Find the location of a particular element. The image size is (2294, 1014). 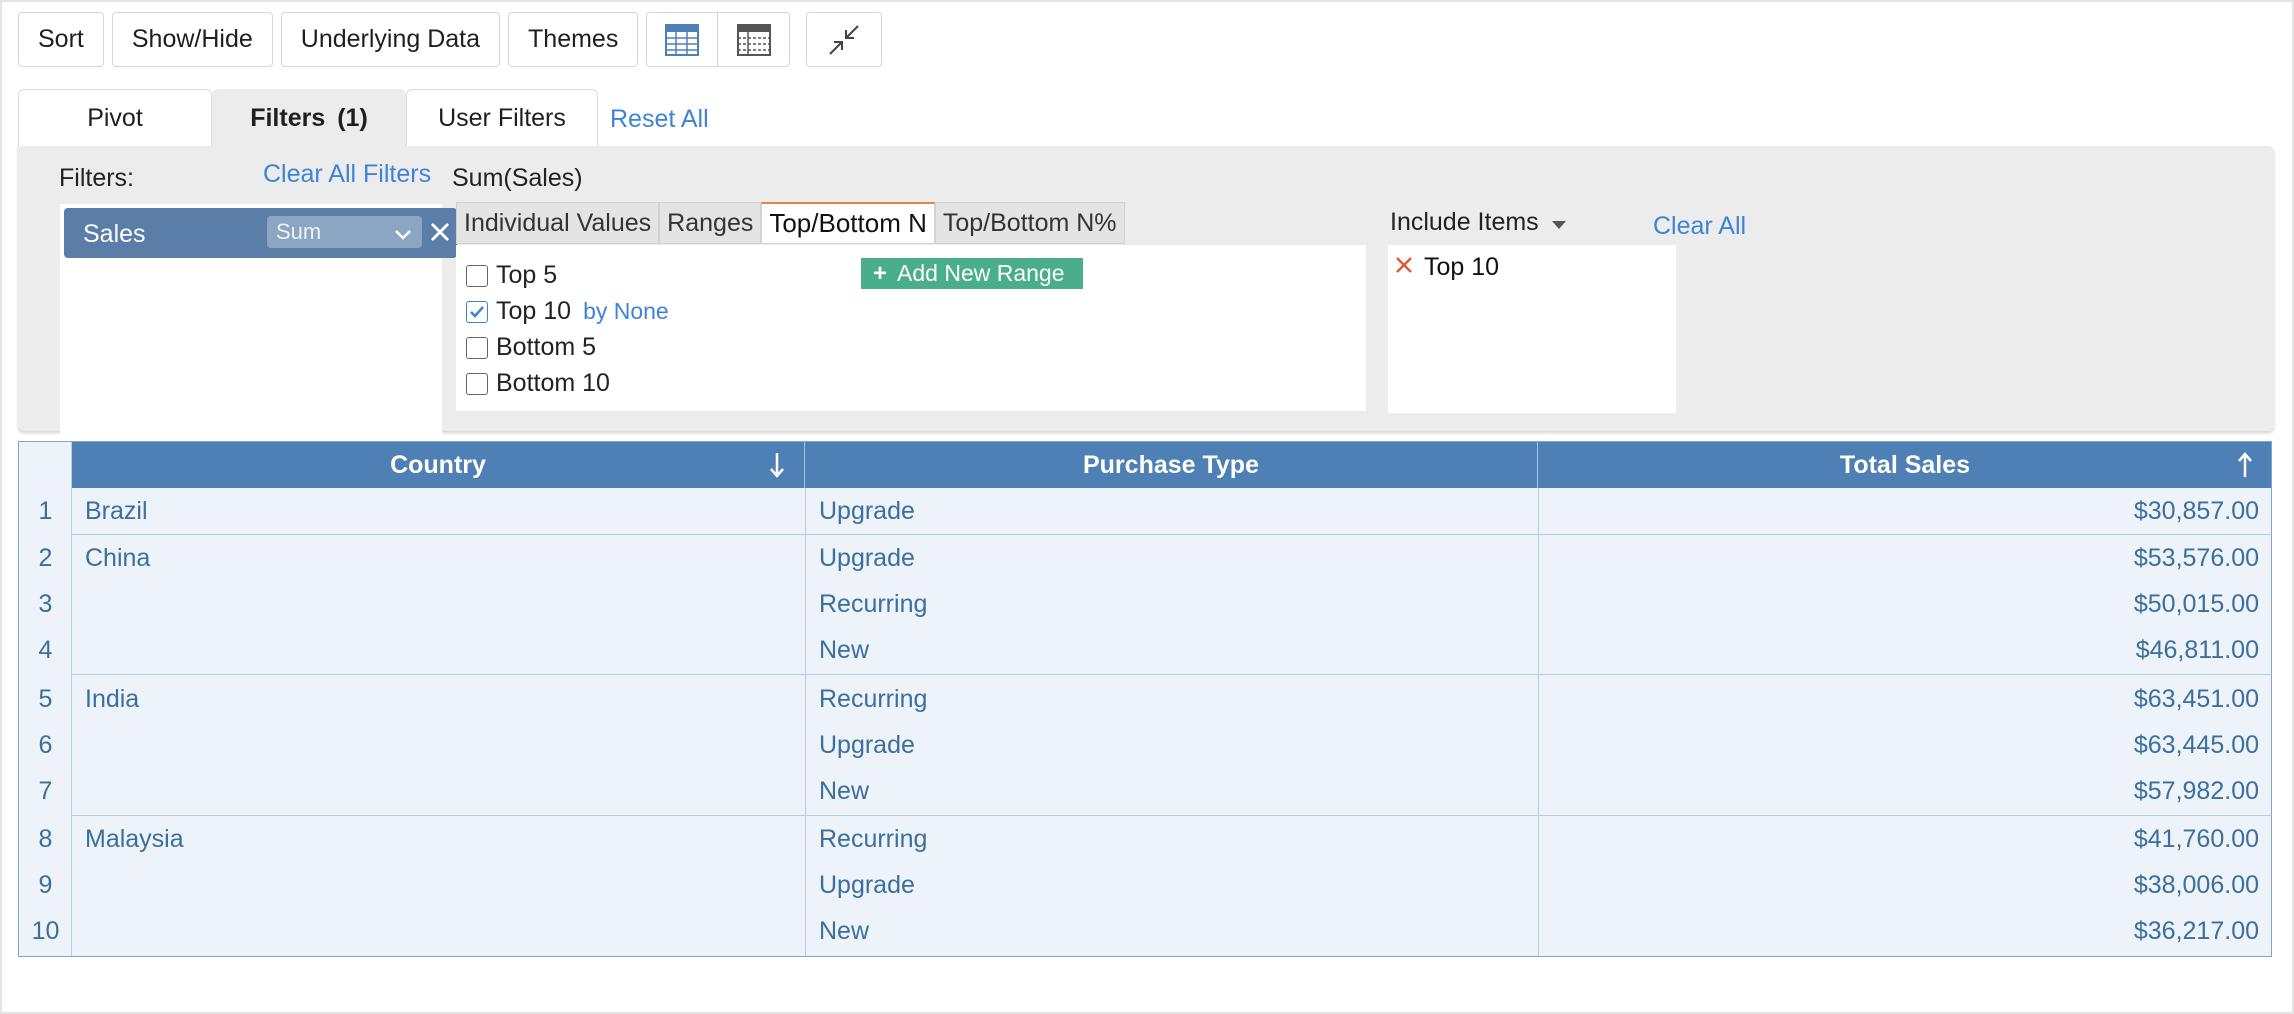

row-number: 1 is located at coordinates (45, 511).